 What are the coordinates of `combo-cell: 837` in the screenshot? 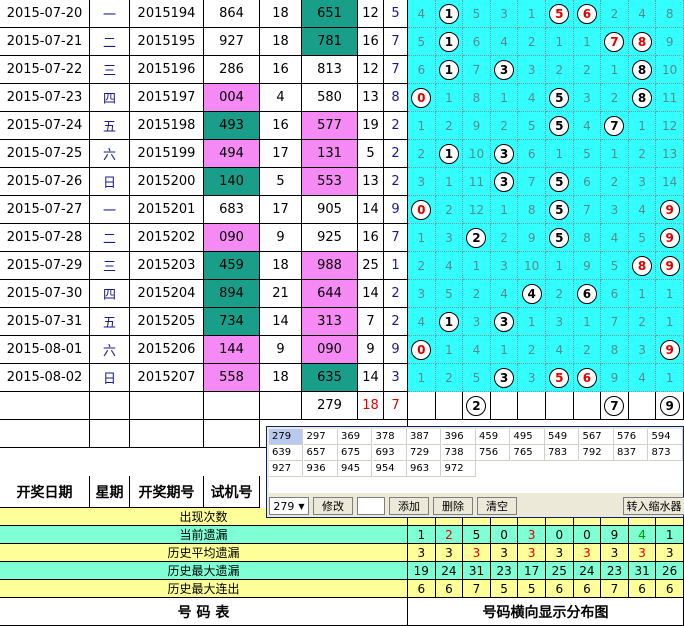 It's located at (631, 453).